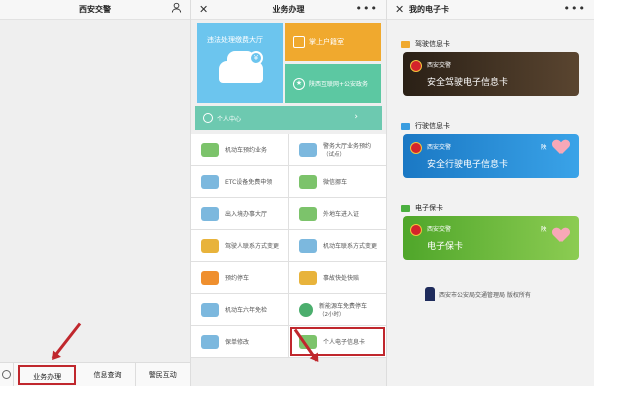 The width and height of the screenshot is (625, 393). Describe the element at coordinates (210, 277) in the screenshot. I see `parking-icon` at that location.